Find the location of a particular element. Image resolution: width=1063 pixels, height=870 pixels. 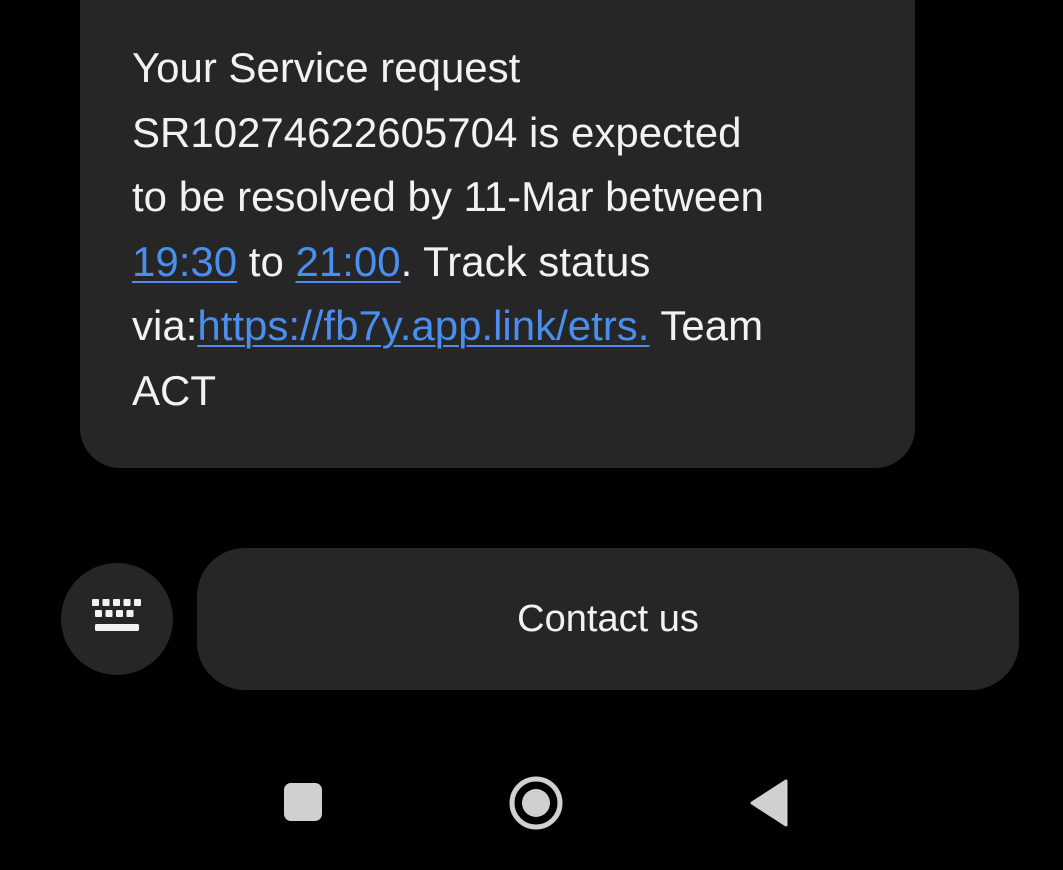

message-line-5: via:https://fb7y.app.link/etrs. Team is located at coordinates (497, 326).